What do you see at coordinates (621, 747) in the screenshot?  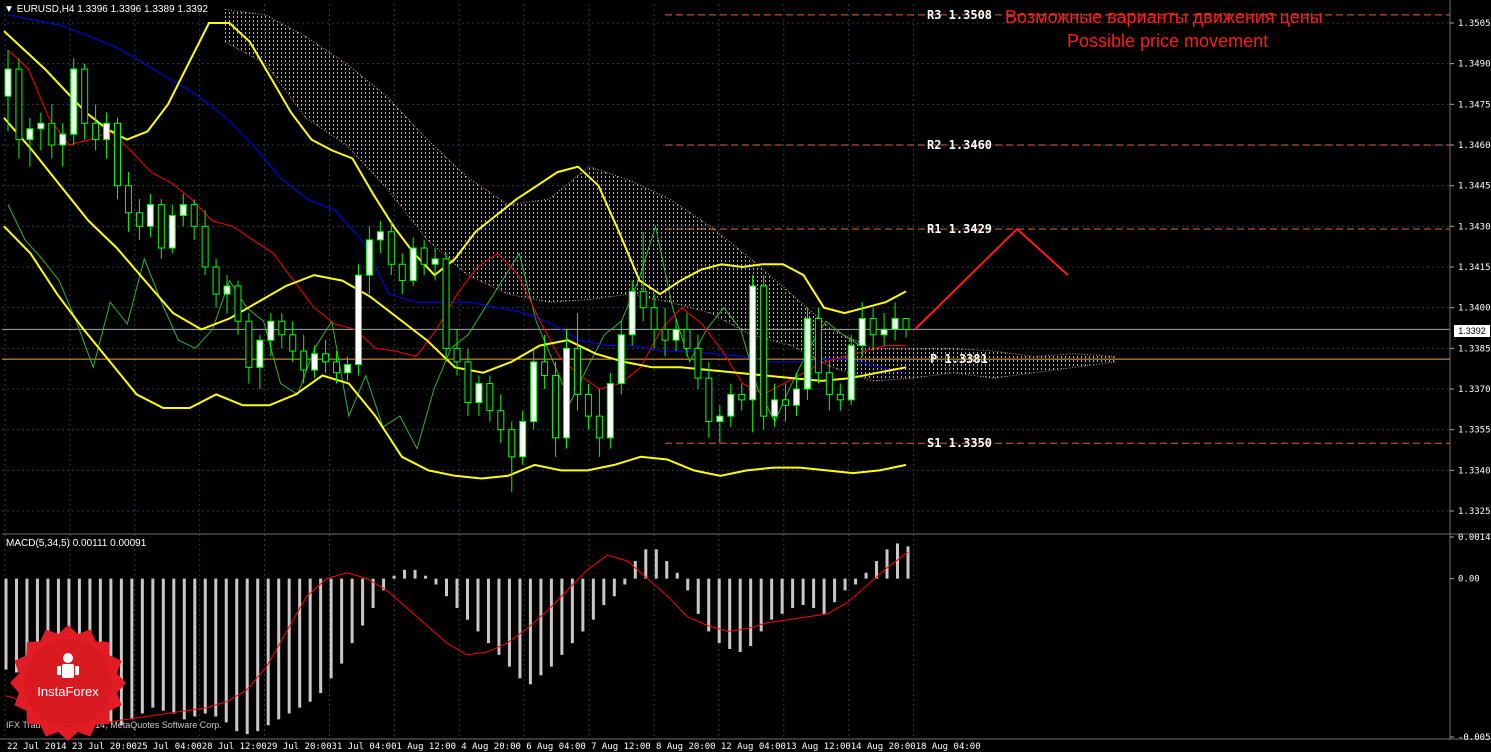 I see `x-tick-label: 7 Aug 12:00` at bounding box center [621, 747].